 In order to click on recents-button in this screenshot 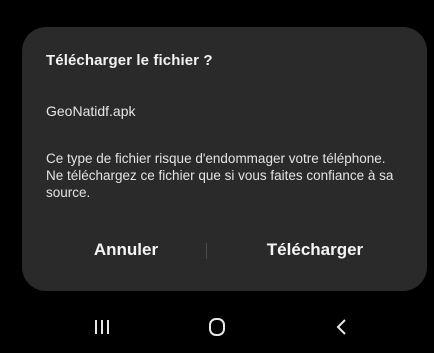, I will do `click(102, 326)`.